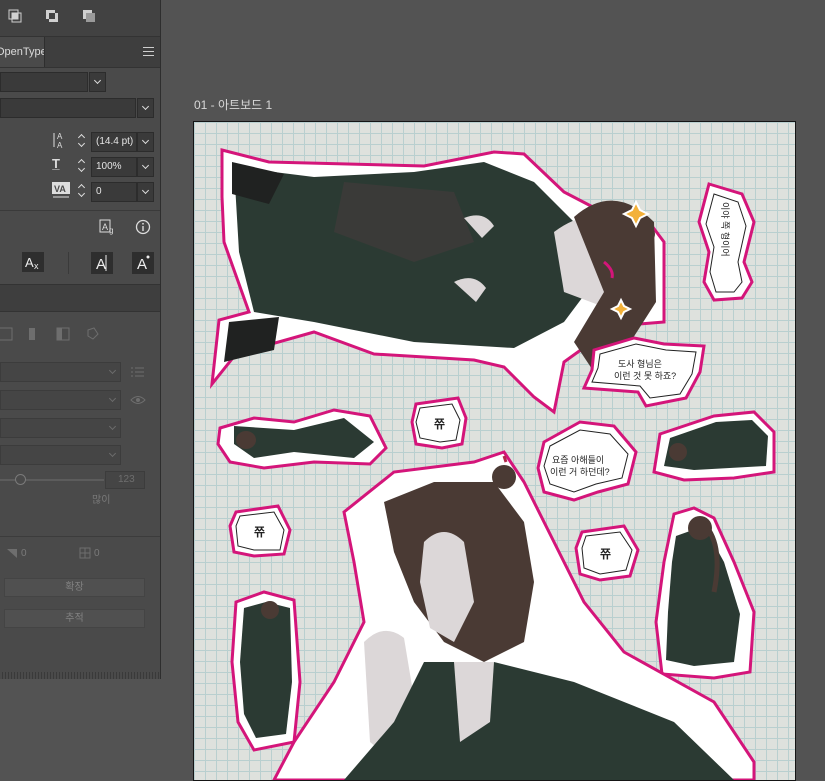 This screenshot has width=825, height=781. I want to click on trace-button: 추적, so click(74, 618).